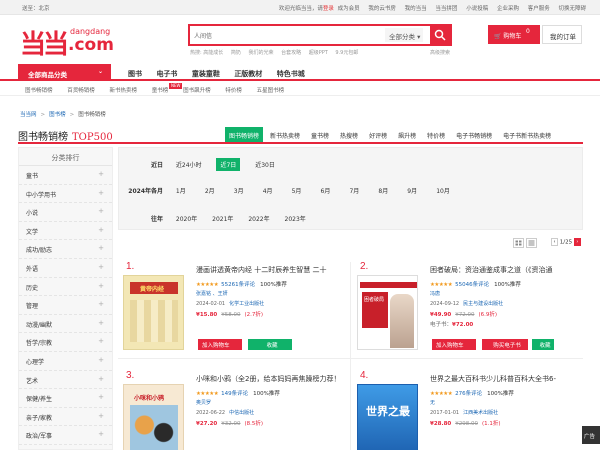 The height and width of the screenshot is (450, 600). What do you see at coordinates (276, 190) in the screenshot?
I see `filter-month: 4月` at bounding box center [276, 190].